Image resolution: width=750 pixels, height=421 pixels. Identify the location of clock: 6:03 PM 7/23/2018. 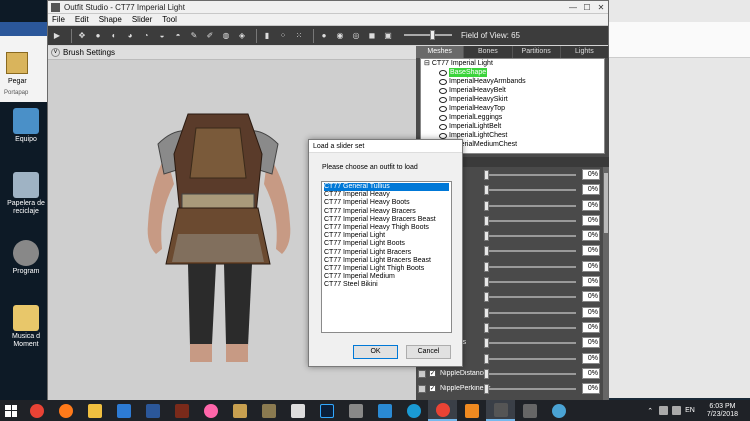
(722, 411).